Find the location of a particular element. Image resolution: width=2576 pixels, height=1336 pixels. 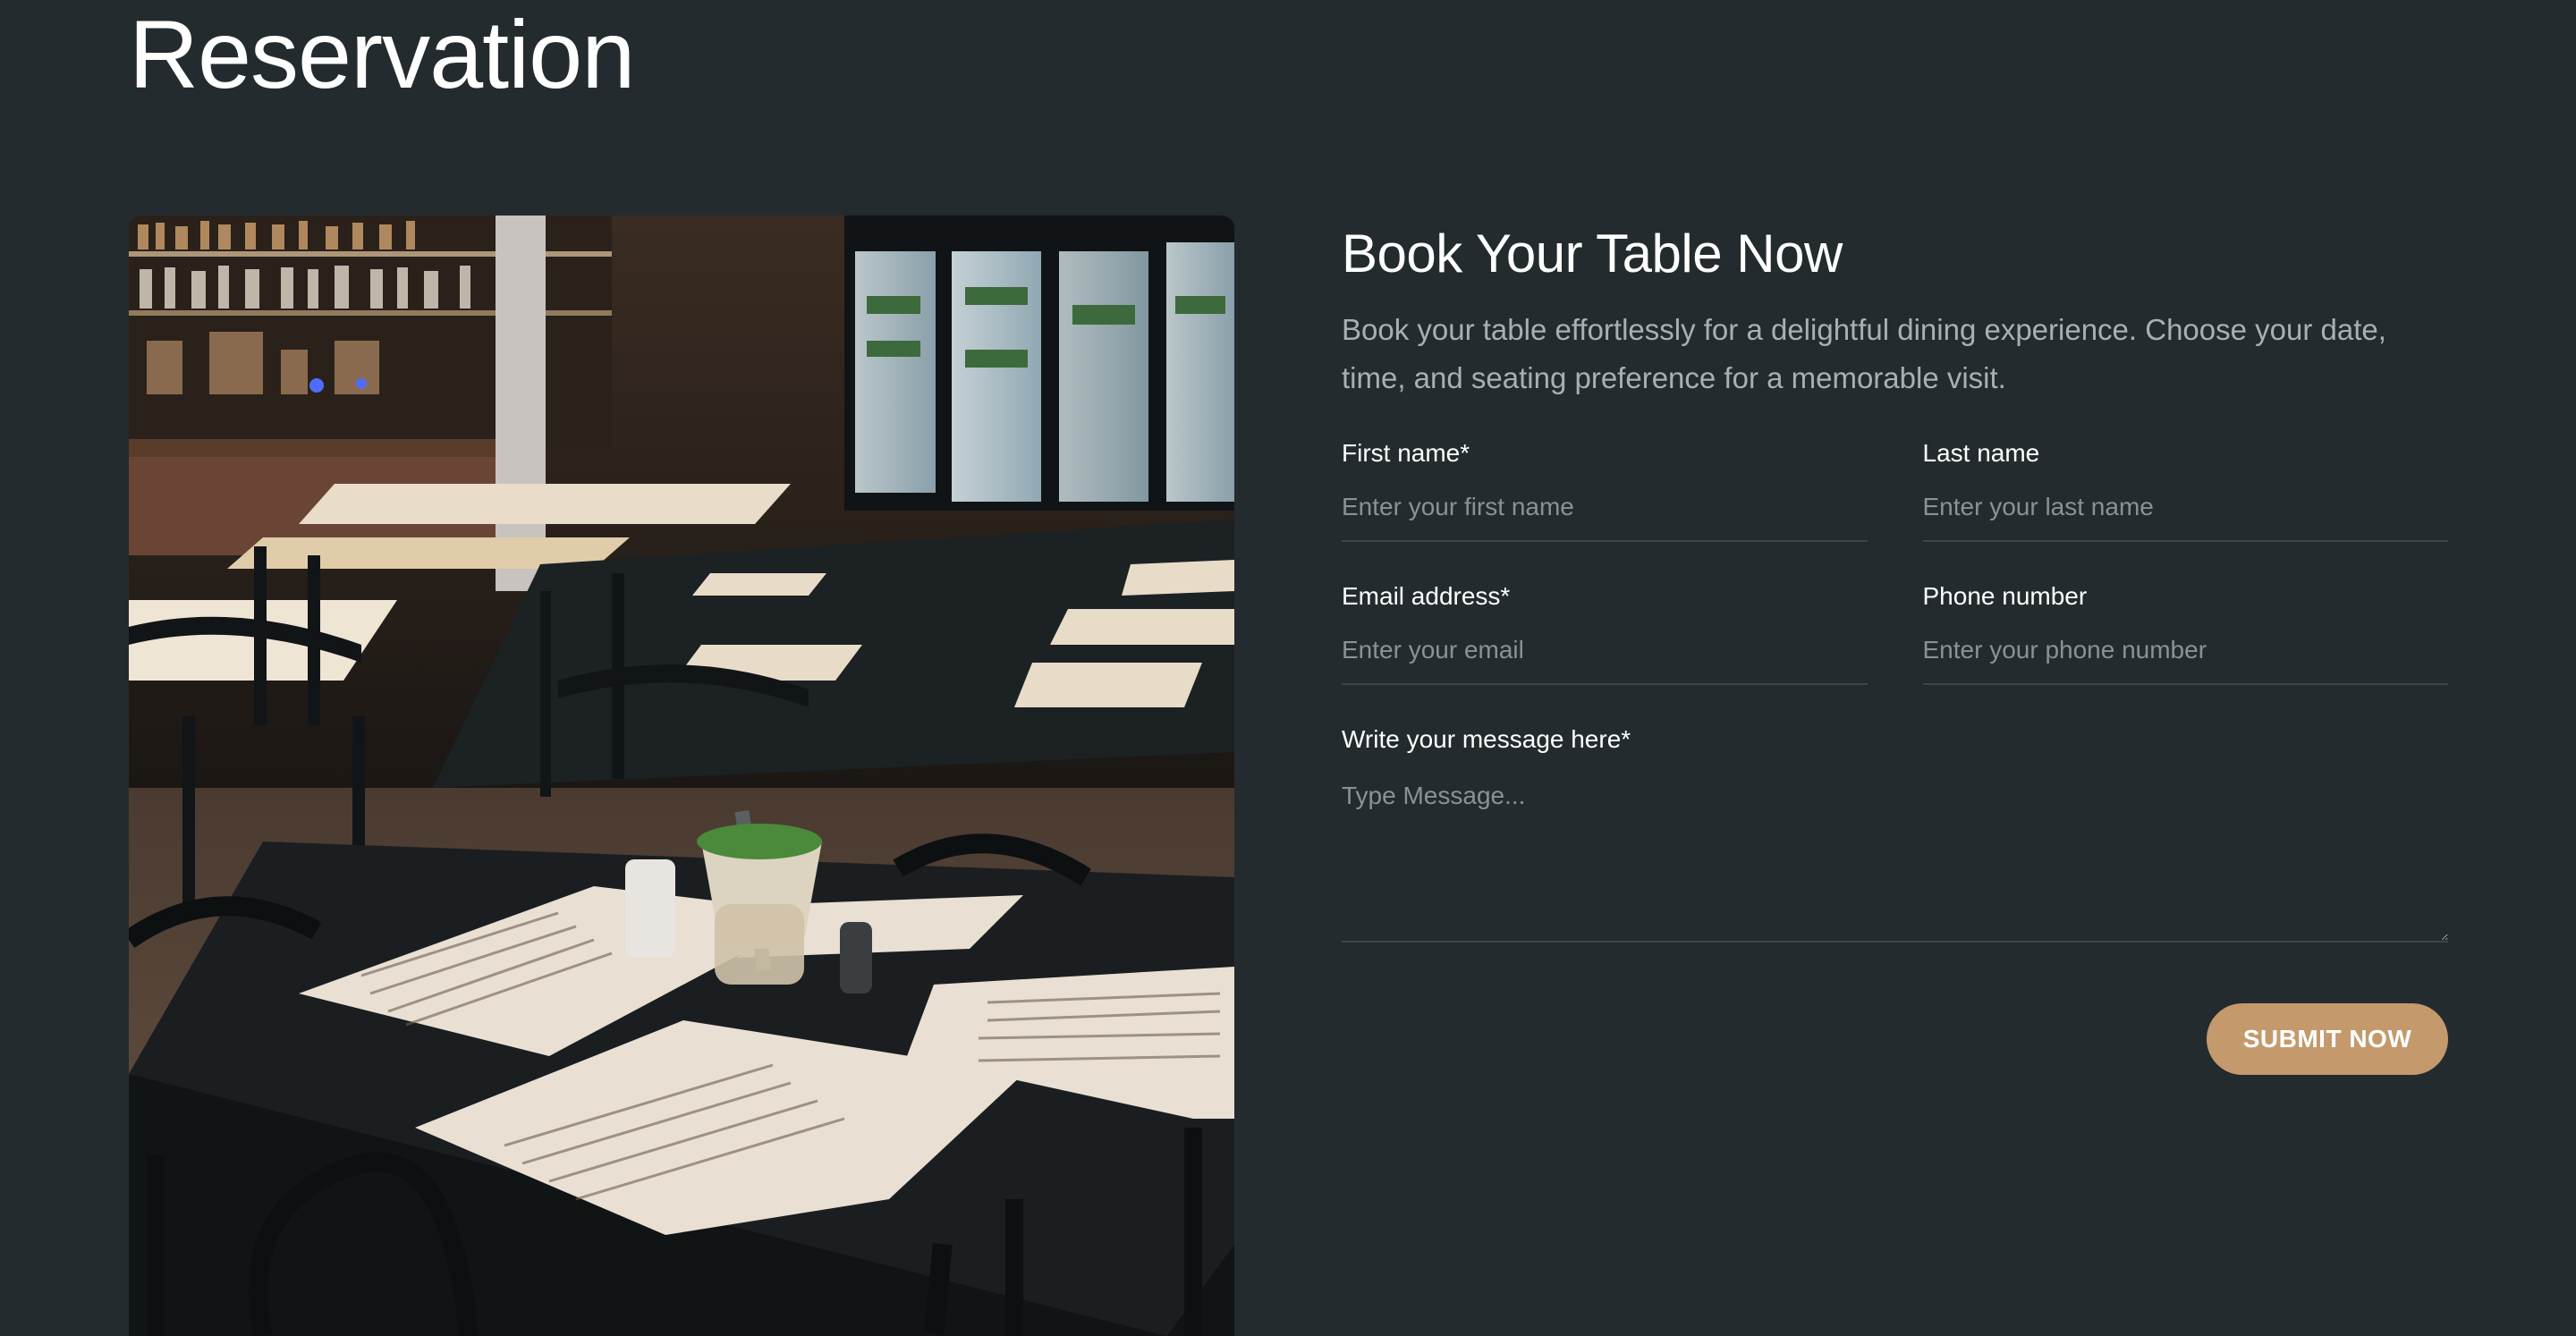

contact-row: Email address* Phone number is located at coordinates (1895, 633).